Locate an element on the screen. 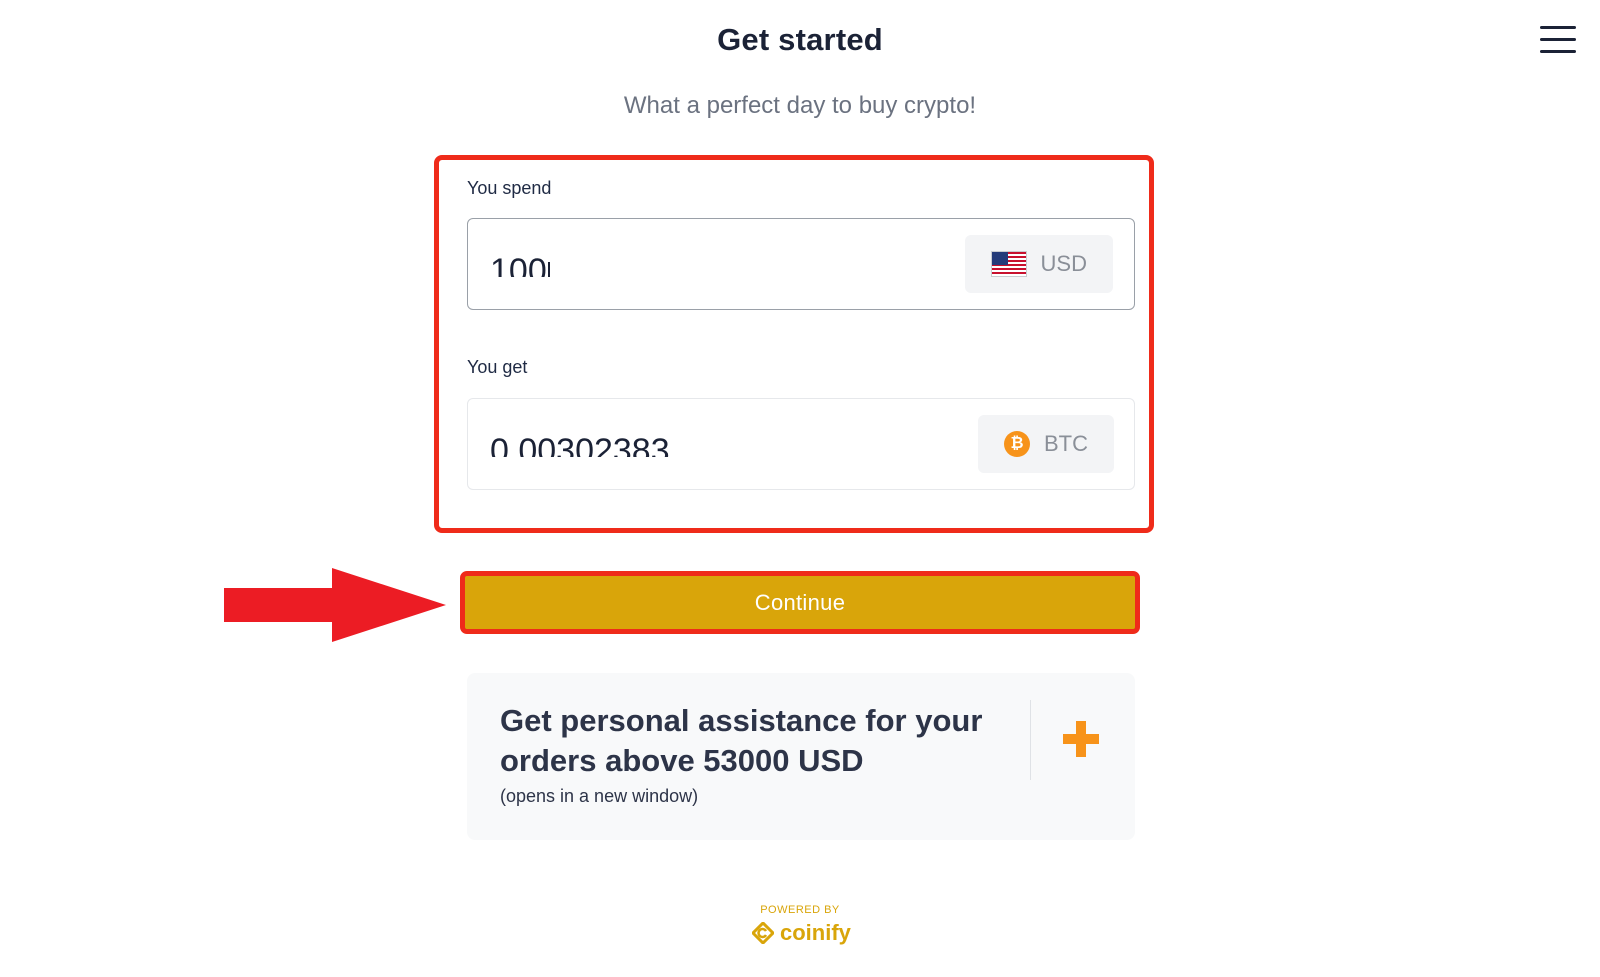 This screenshot has height=977, width=1600. get-amount-field: 0.00302383 ₿ BTC is located at coordinates (801, 444).